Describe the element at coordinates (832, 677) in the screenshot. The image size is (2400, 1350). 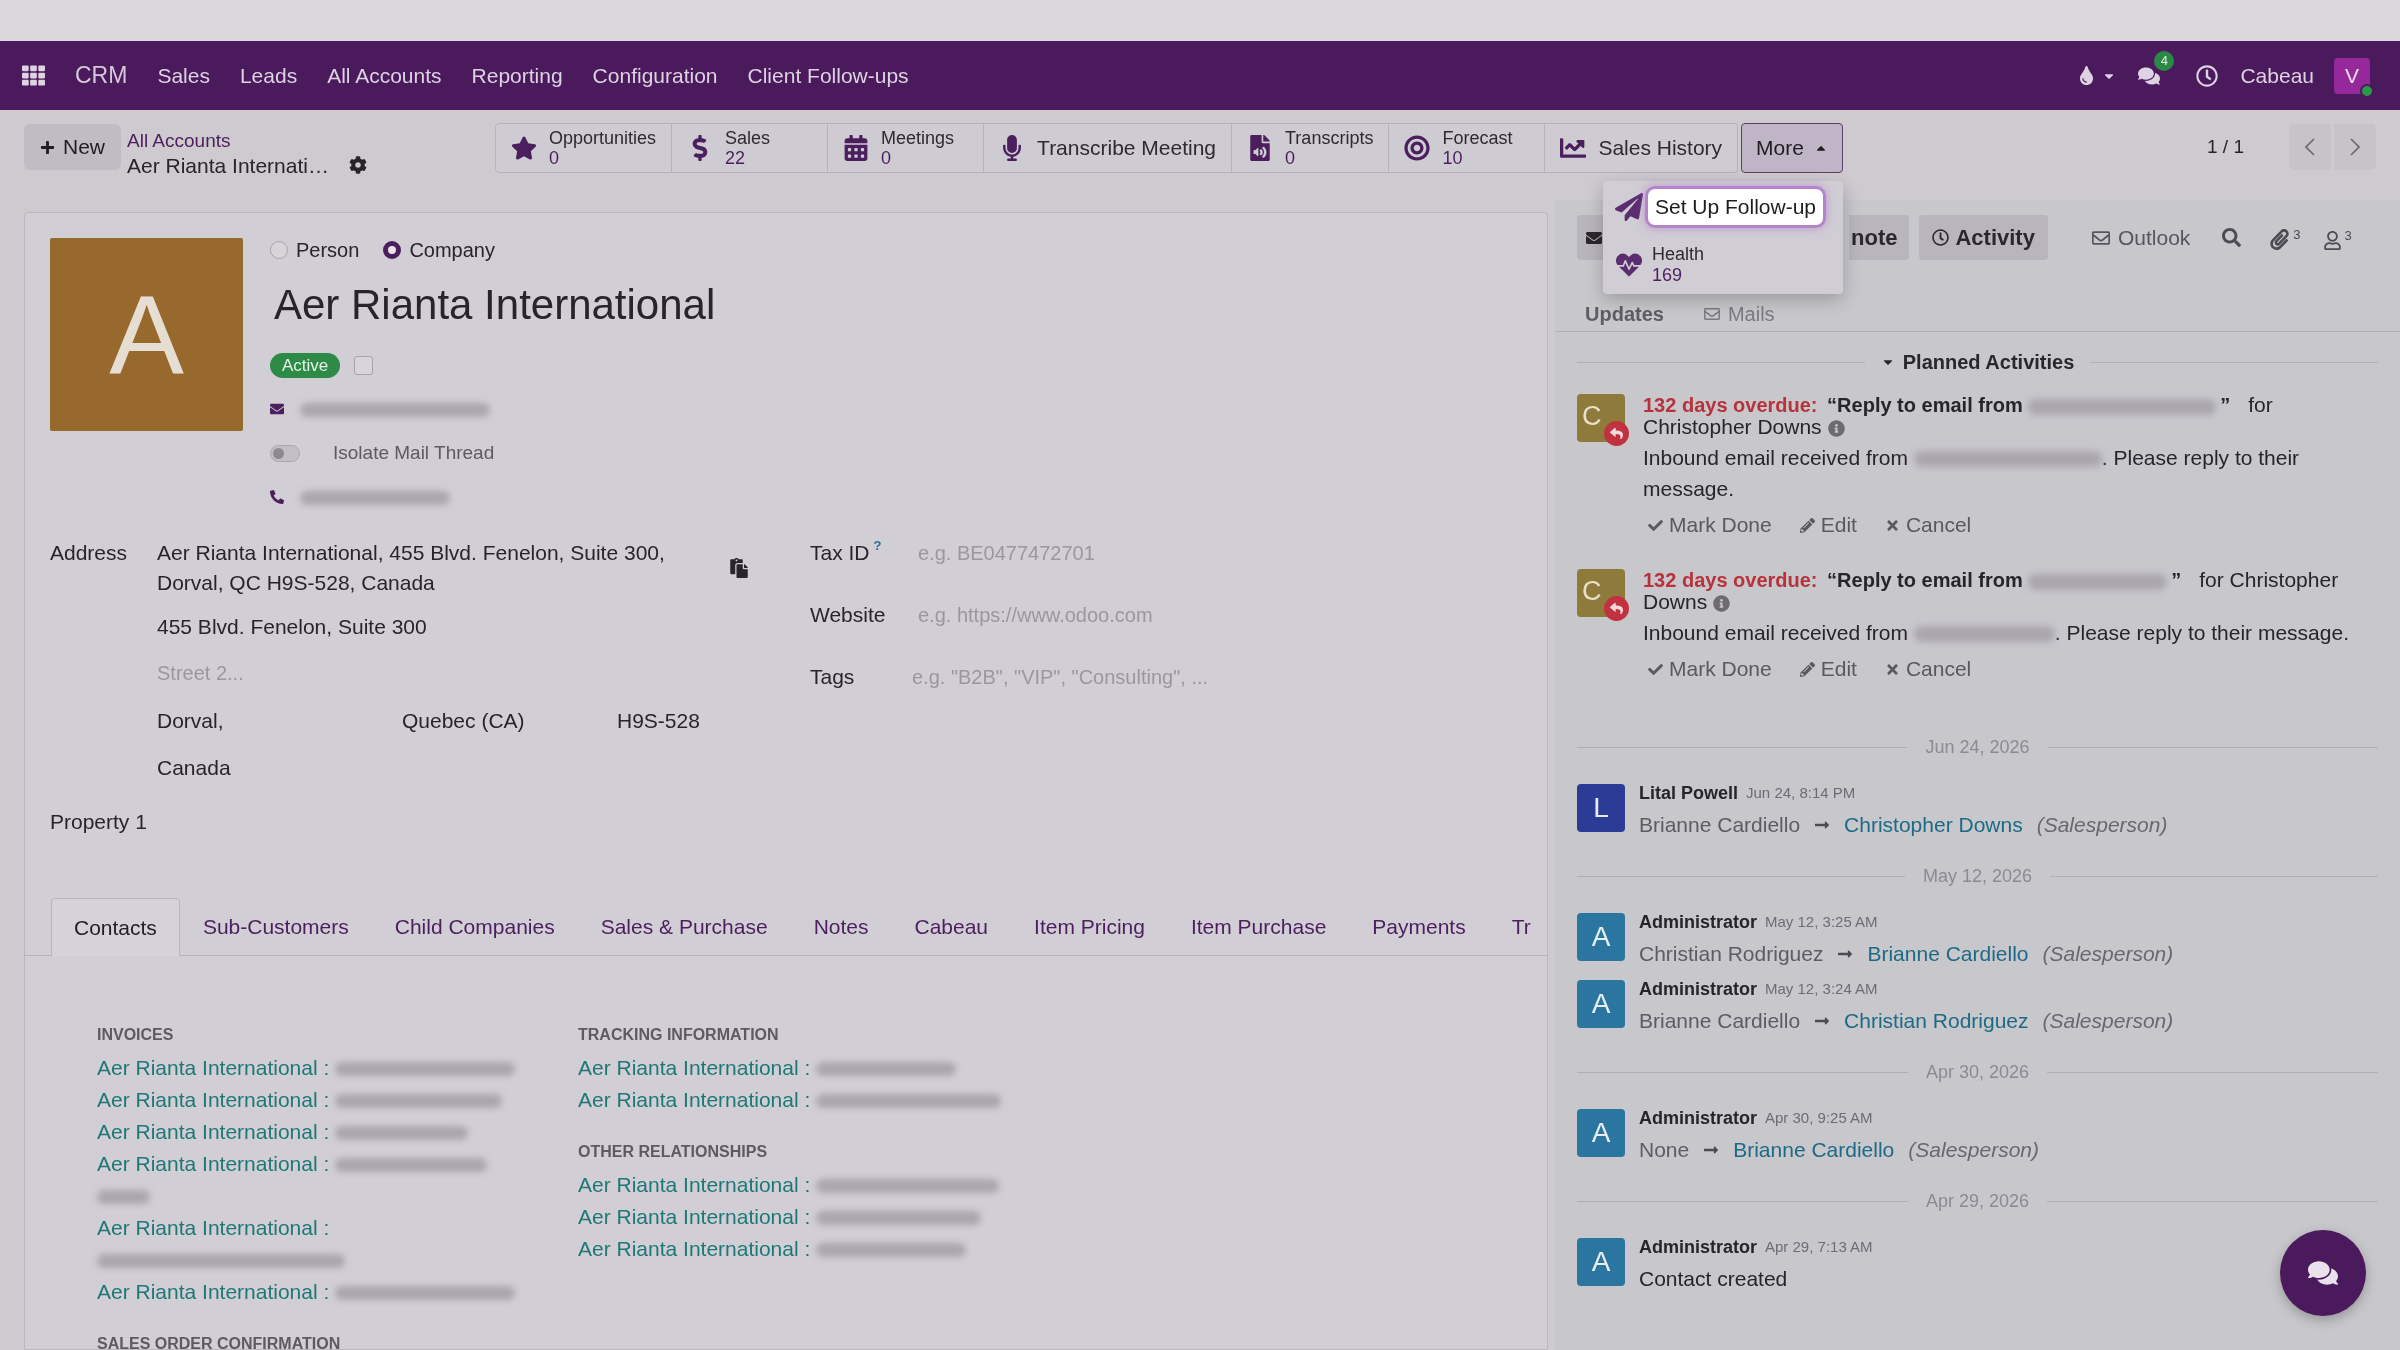
I see `field-label: Tags` at that location.